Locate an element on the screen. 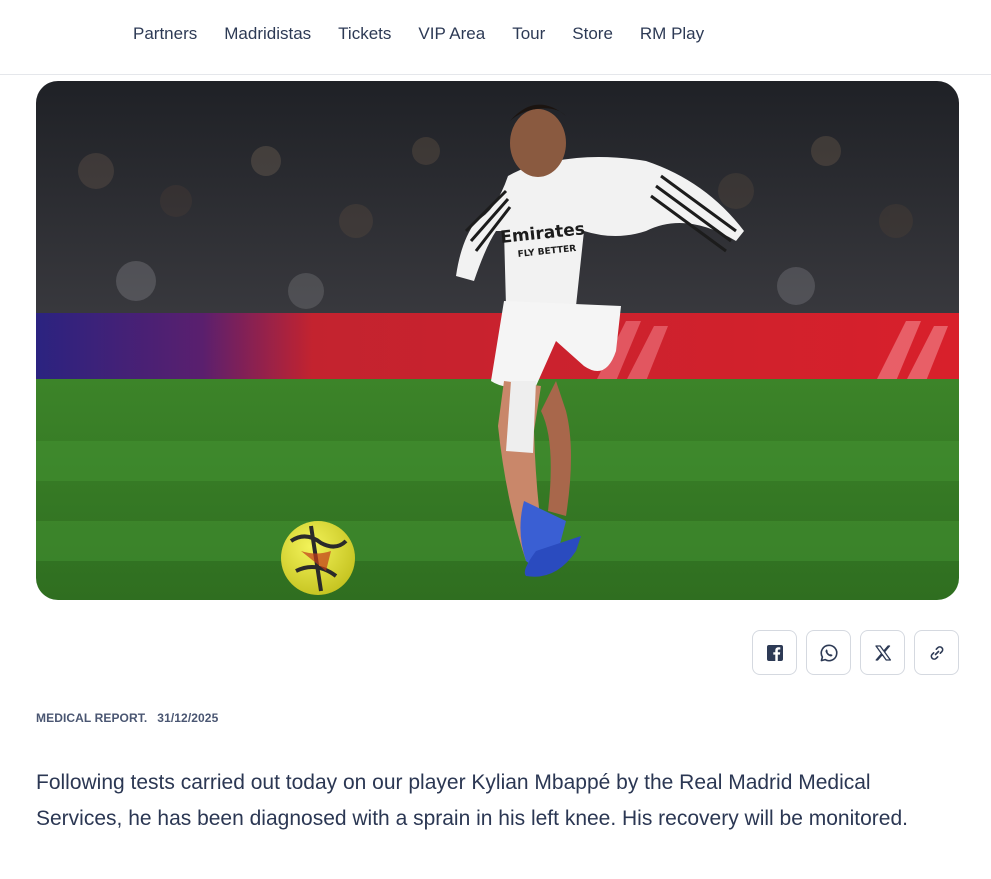 The image size is (991, 879). share-buttons is located at coordinates (855, 652).